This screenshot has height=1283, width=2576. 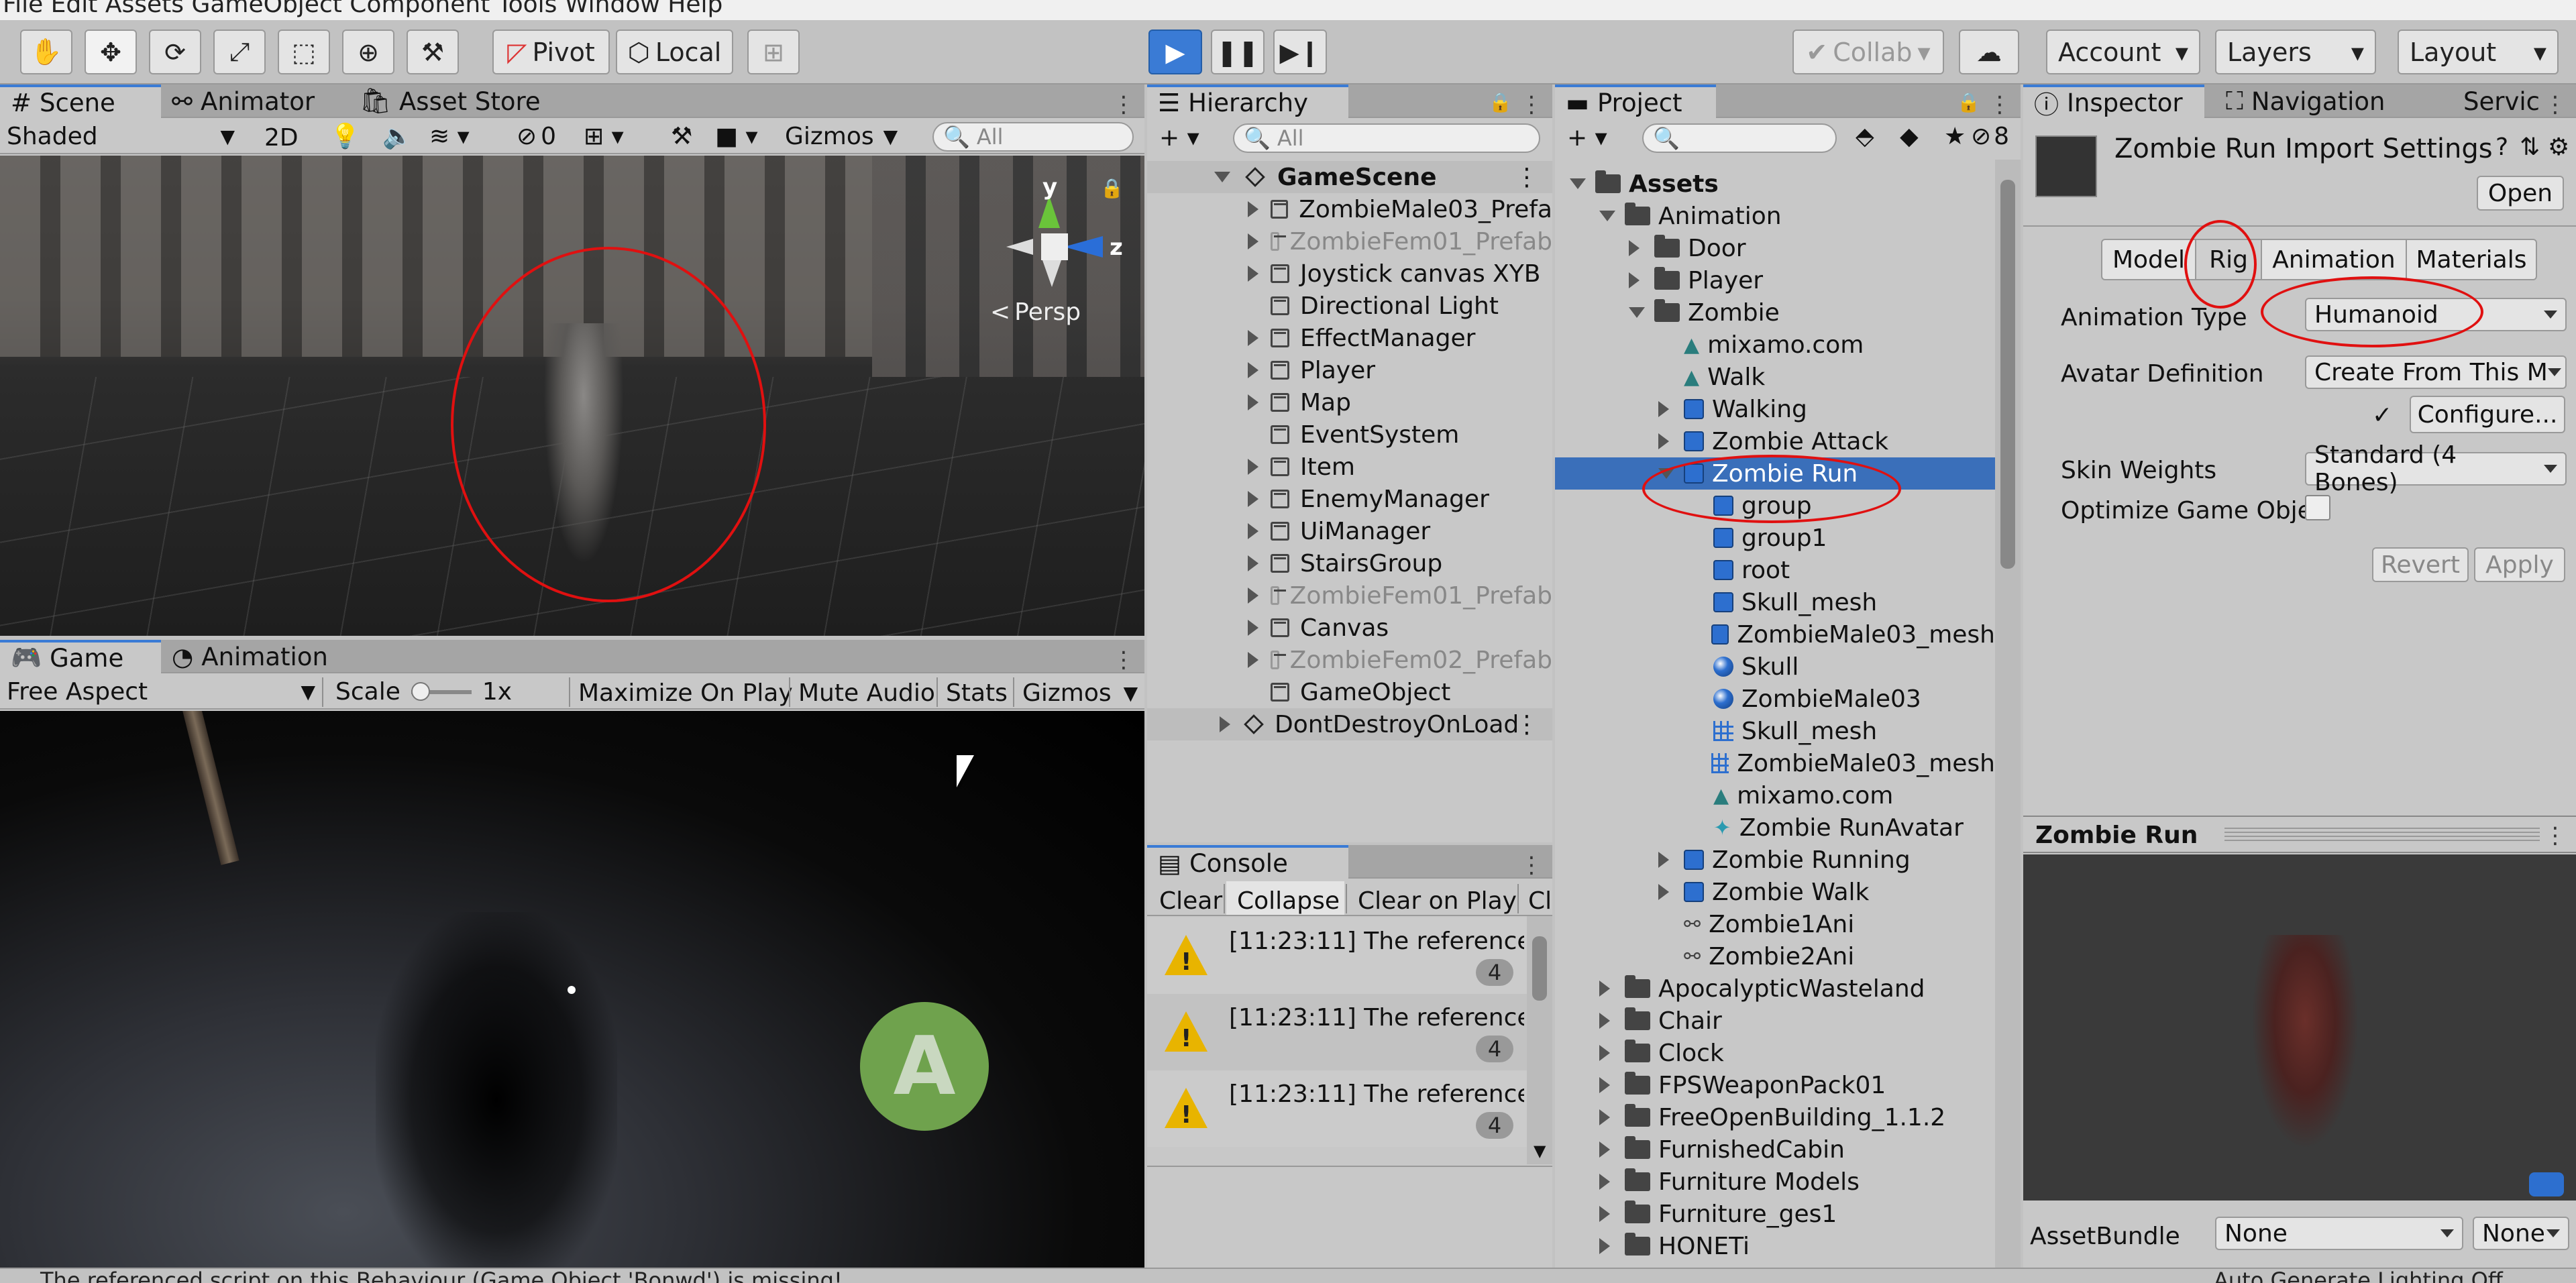 I want to click on project-item: ✦ Zombie RunAvatar, so click(x=1775, y=828).